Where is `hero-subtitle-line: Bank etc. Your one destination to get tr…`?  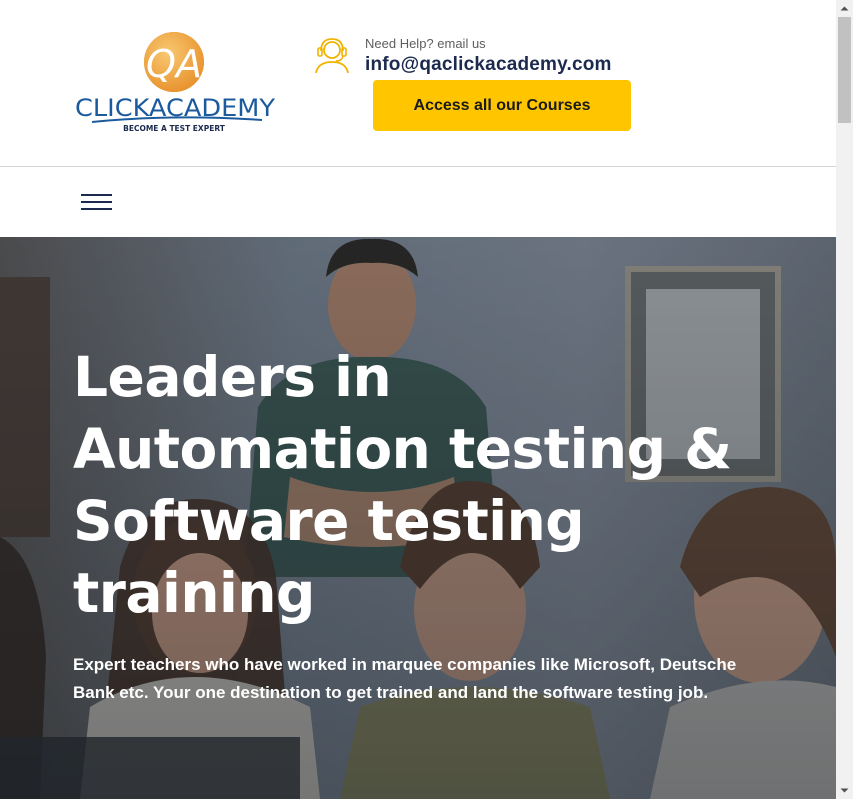 hero-subtitle-line: Bank etc. Your one destination to get tr… is located at coordinates (391, 692).